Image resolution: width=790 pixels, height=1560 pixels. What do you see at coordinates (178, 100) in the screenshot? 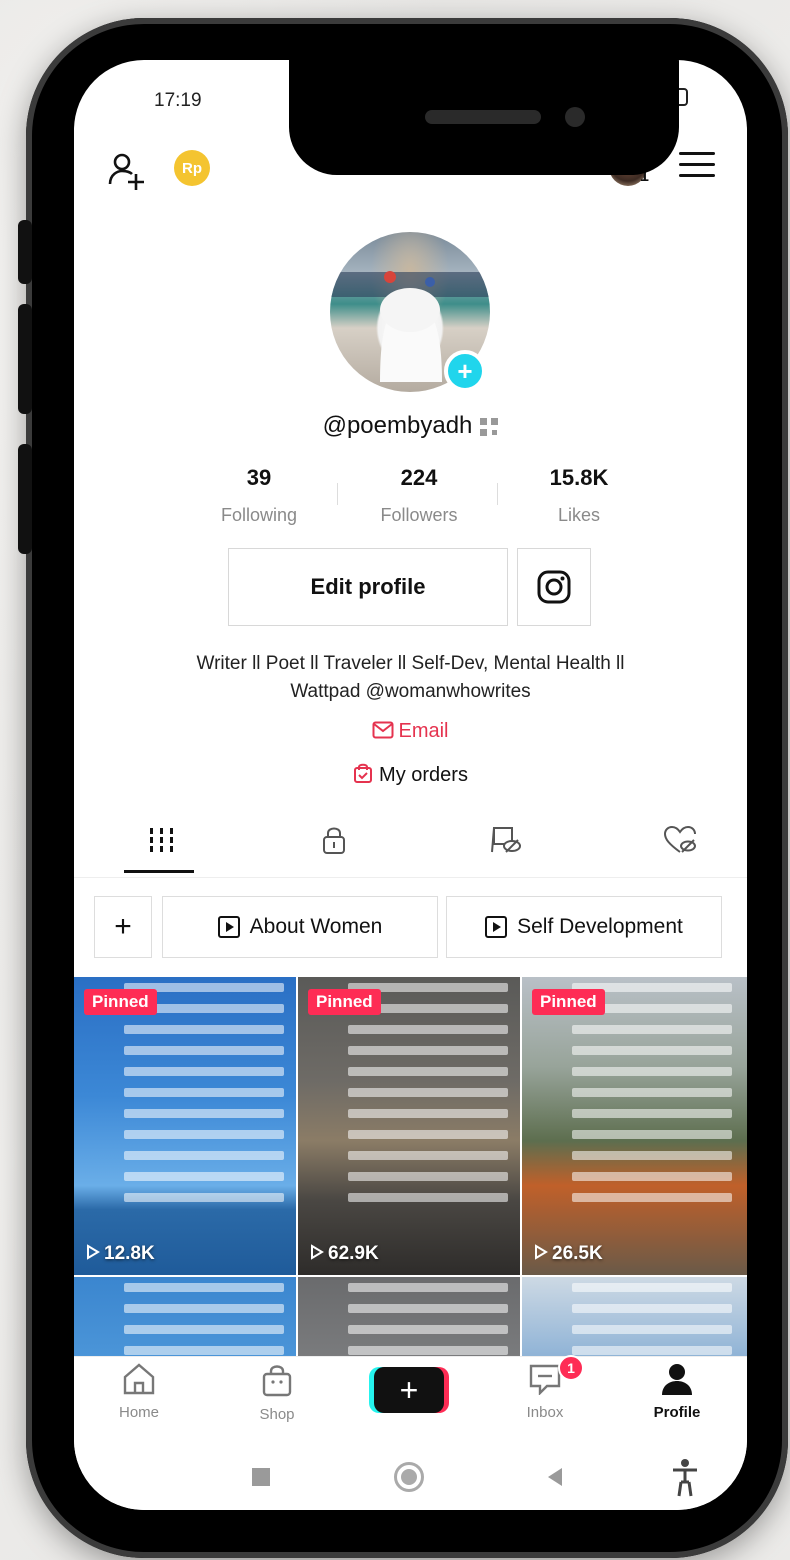
I see `status-time: 17:19` at bounding box center [178, 100].